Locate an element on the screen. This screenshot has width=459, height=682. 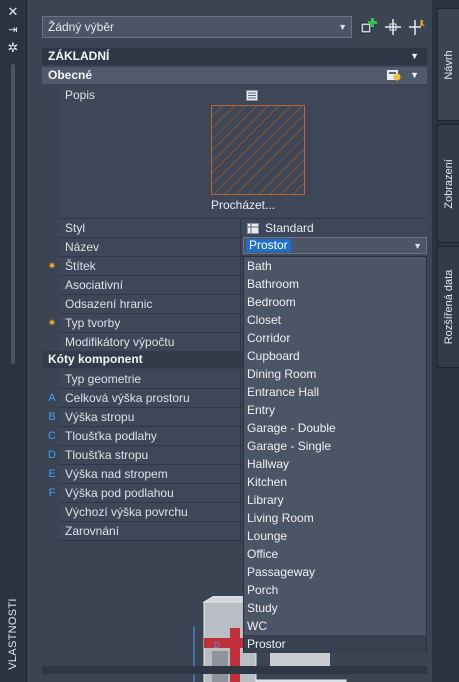
property-label: Typ tvorby is located at coordinates (93, 323).